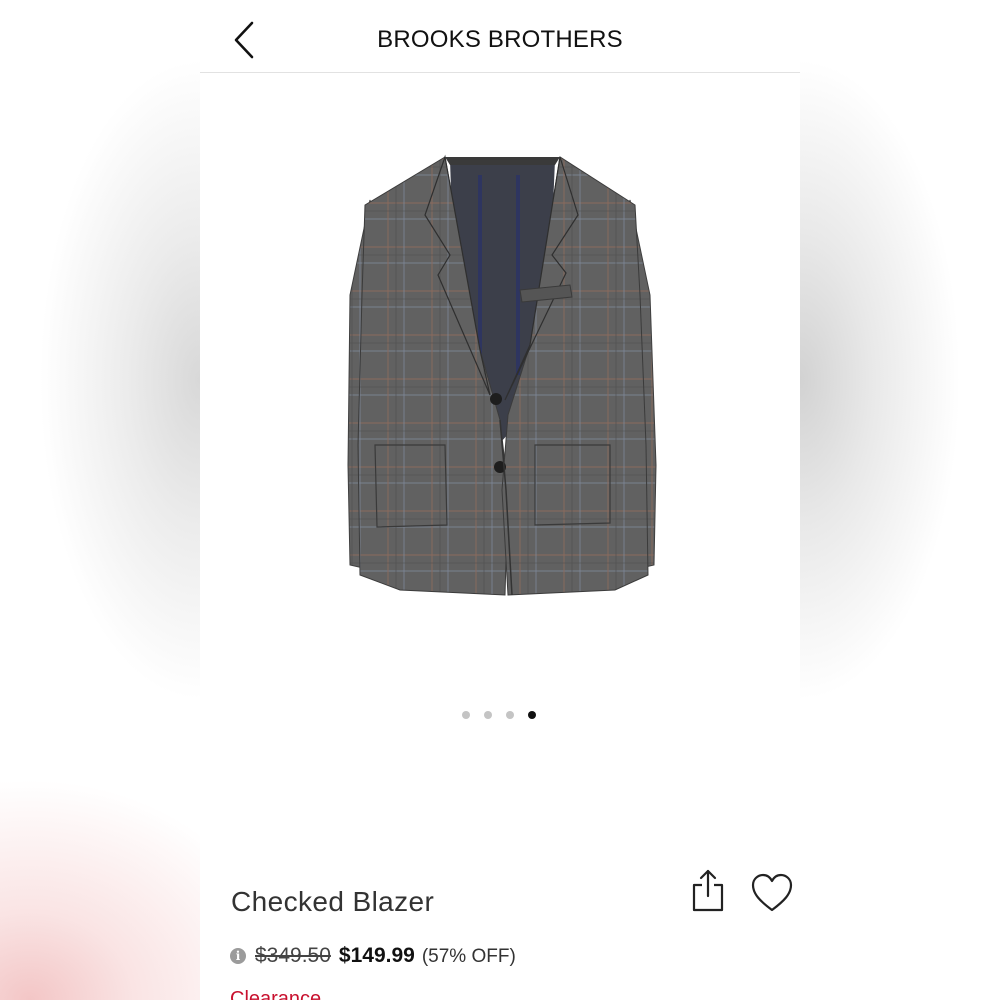  Describe the element at coordinates (468, 956) in the screenshot. I see `discount-label: (57% OFF)` at that location.